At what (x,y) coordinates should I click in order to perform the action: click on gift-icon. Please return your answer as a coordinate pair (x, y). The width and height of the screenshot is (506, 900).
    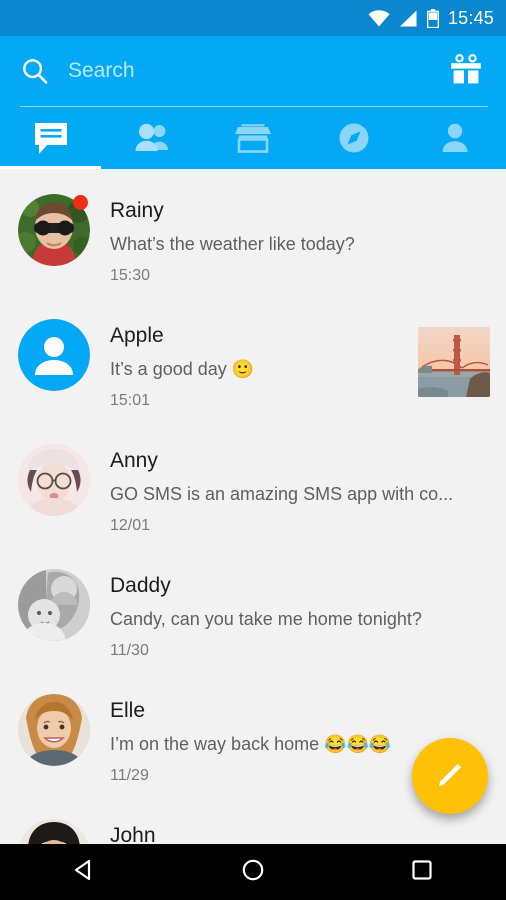
    Looking at the image, I should click on (466, 71).